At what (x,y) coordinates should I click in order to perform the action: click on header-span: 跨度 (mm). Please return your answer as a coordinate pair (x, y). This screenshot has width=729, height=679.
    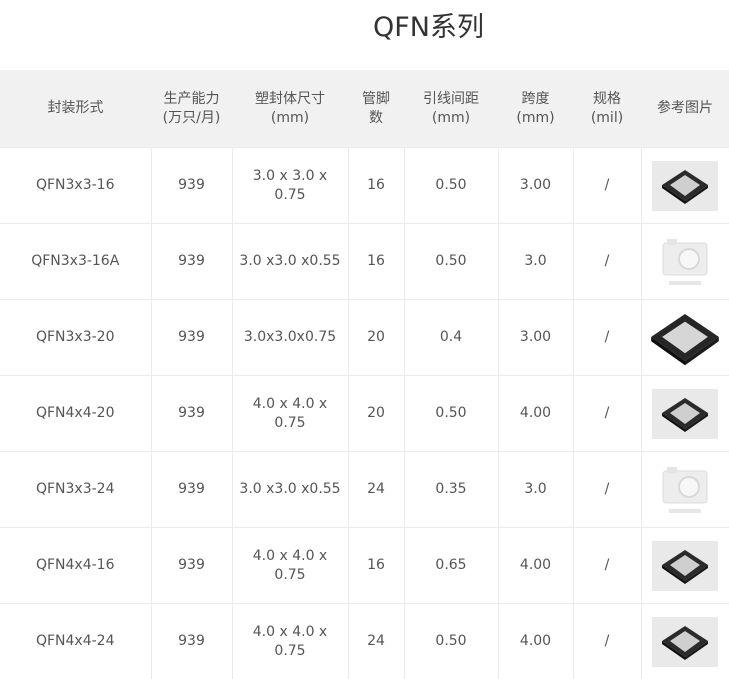
    Looking at the image, I should click on (535, 109).